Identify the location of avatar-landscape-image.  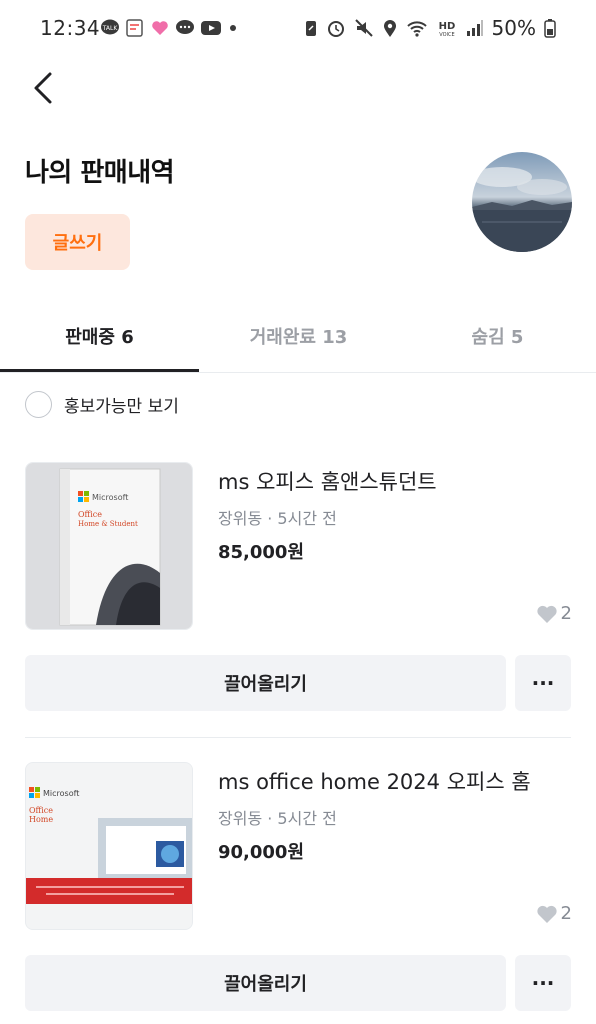
(522, 202).